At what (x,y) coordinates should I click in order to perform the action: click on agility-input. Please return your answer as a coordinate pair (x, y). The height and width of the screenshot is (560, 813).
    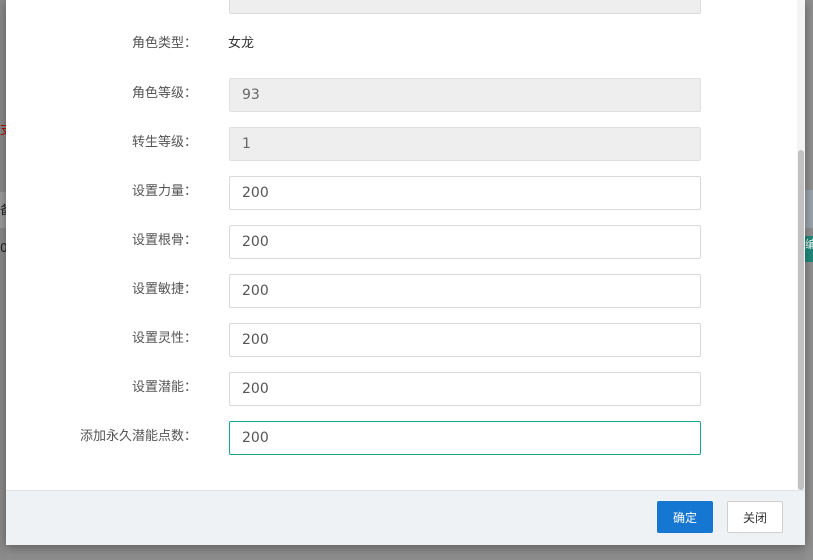
    Looking at the image, I should click on (465, 291).